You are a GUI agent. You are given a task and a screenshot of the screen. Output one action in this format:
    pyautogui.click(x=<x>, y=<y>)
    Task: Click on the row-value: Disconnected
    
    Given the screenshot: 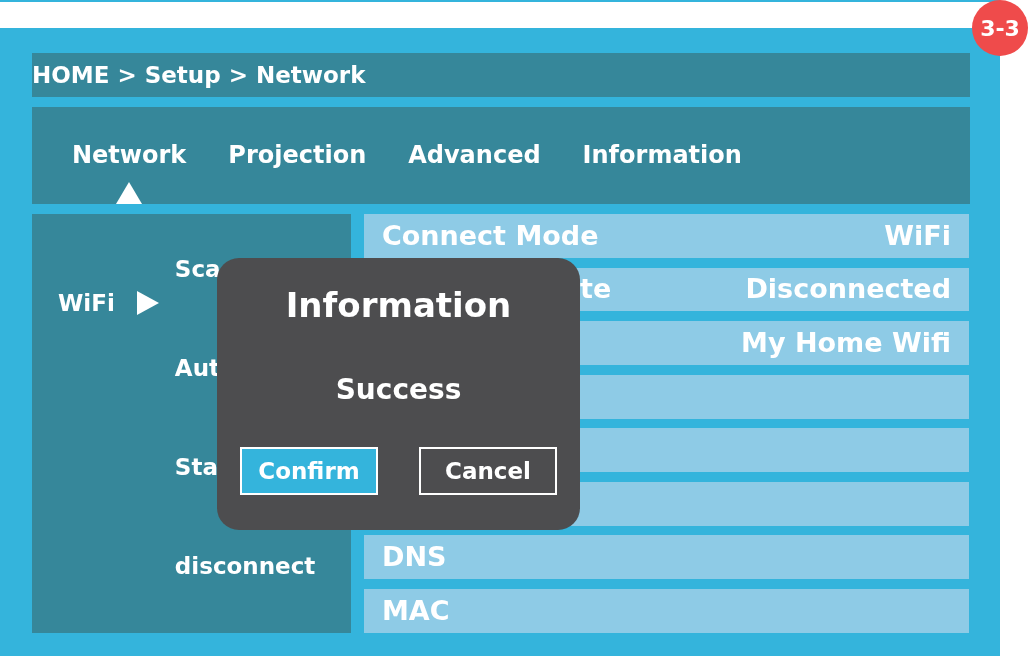 What is the action you would take?
    pyautogui.click(x=848, y=289)
    